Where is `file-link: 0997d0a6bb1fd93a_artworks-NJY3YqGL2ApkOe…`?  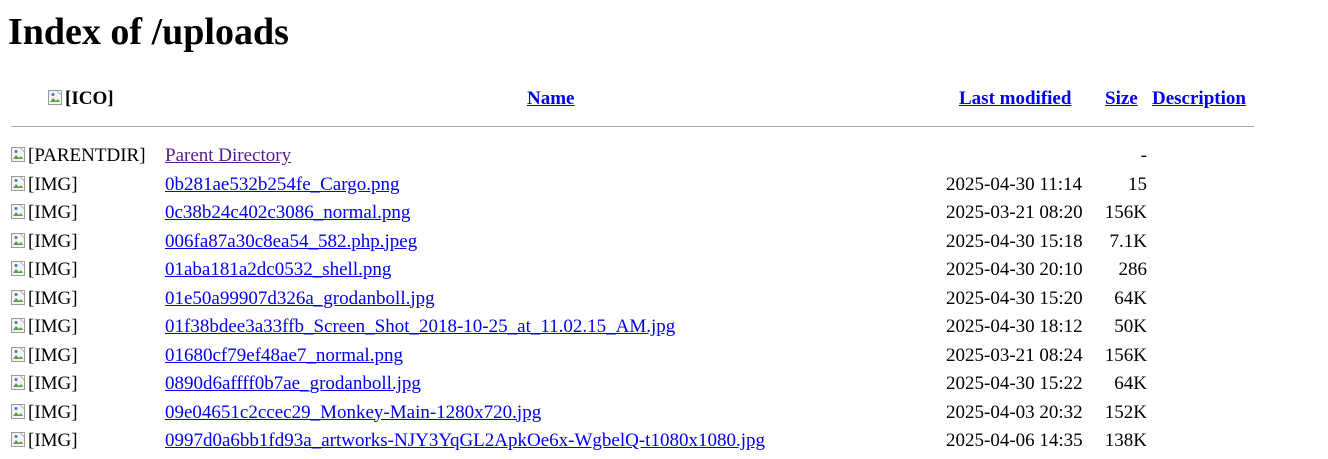 file-link: 0997d0a6bb1fd93a_artworks-NJY3YqGL2ApkOe… is located at coordinates (465, 441).